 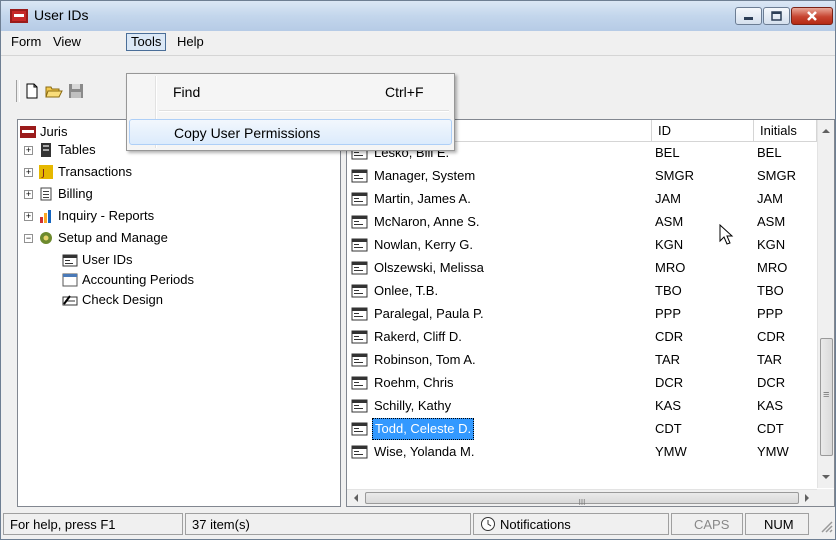 What do you see at coordinates (669, 221) in the screenshot?
I see `user-id: ASM` at bounding box center [669, 221].